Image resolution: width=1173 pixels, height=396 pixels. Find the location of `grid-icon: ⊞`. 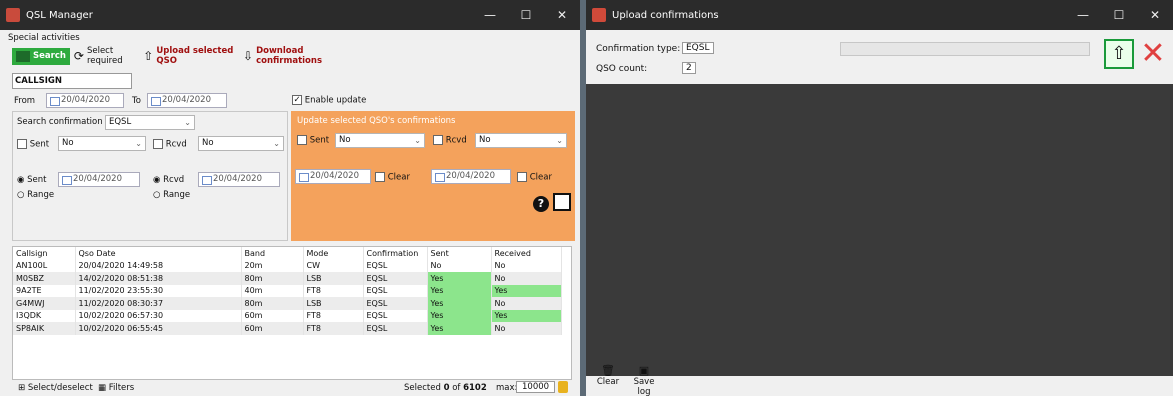

grid-icon: ⊞ is located at coordinates (22, 388).